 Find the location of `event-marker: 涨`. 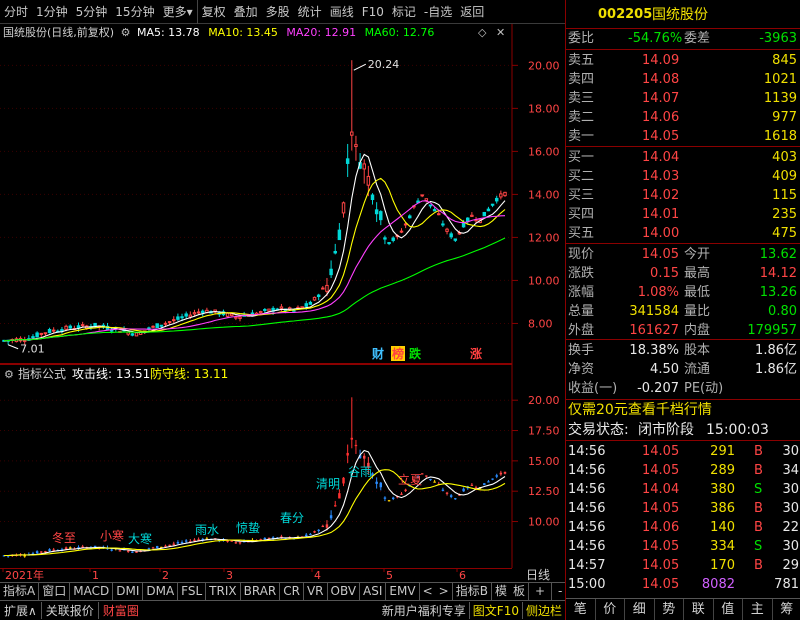

event-marker: 涨 is located at coordinates (476, 353).